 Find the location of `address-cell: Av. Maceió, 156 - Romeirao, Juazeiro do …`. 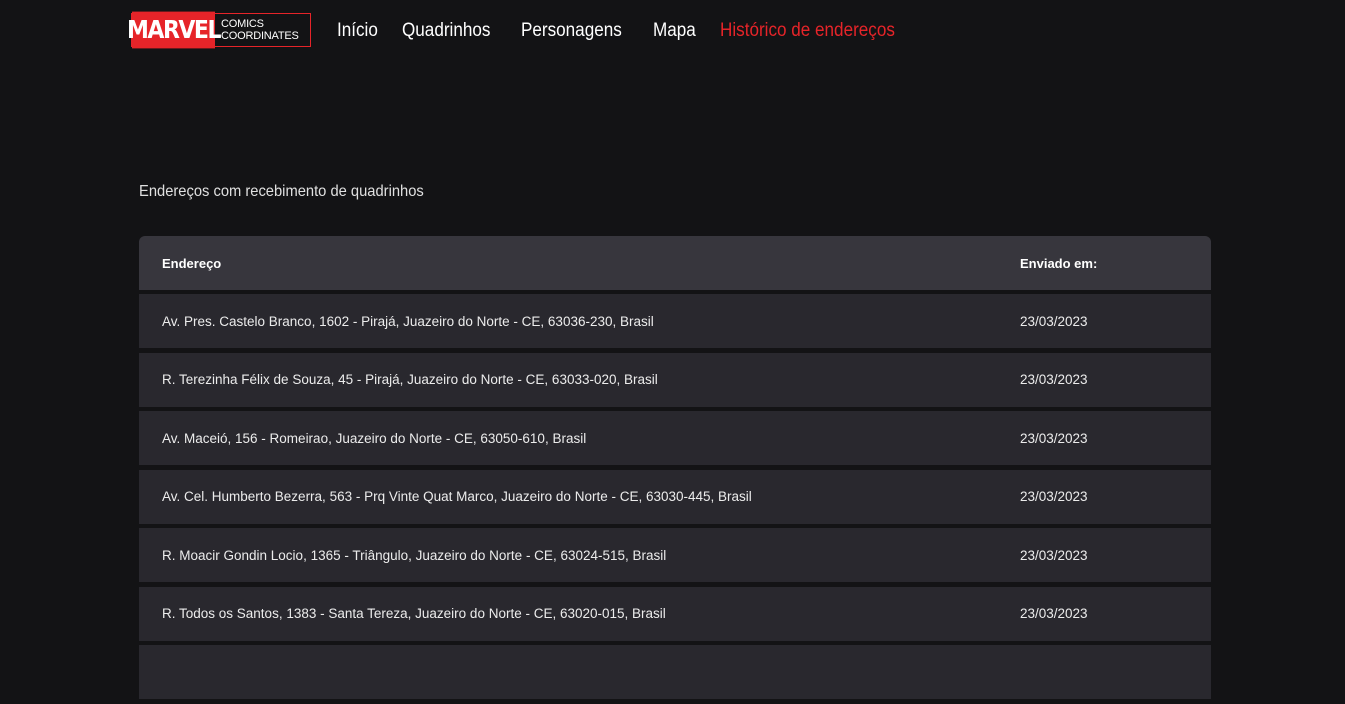

address-cell: Av. Maceió, 156 - Romeirao, Juazeiro do … is located at coordinates (374, 438).